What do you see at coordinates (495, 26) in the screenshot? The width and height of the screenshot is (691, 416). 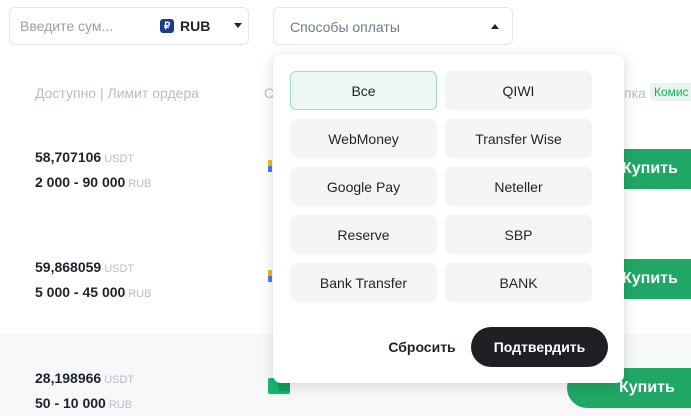 I see `chevron-up-icon` at bounding box center [495, 26].